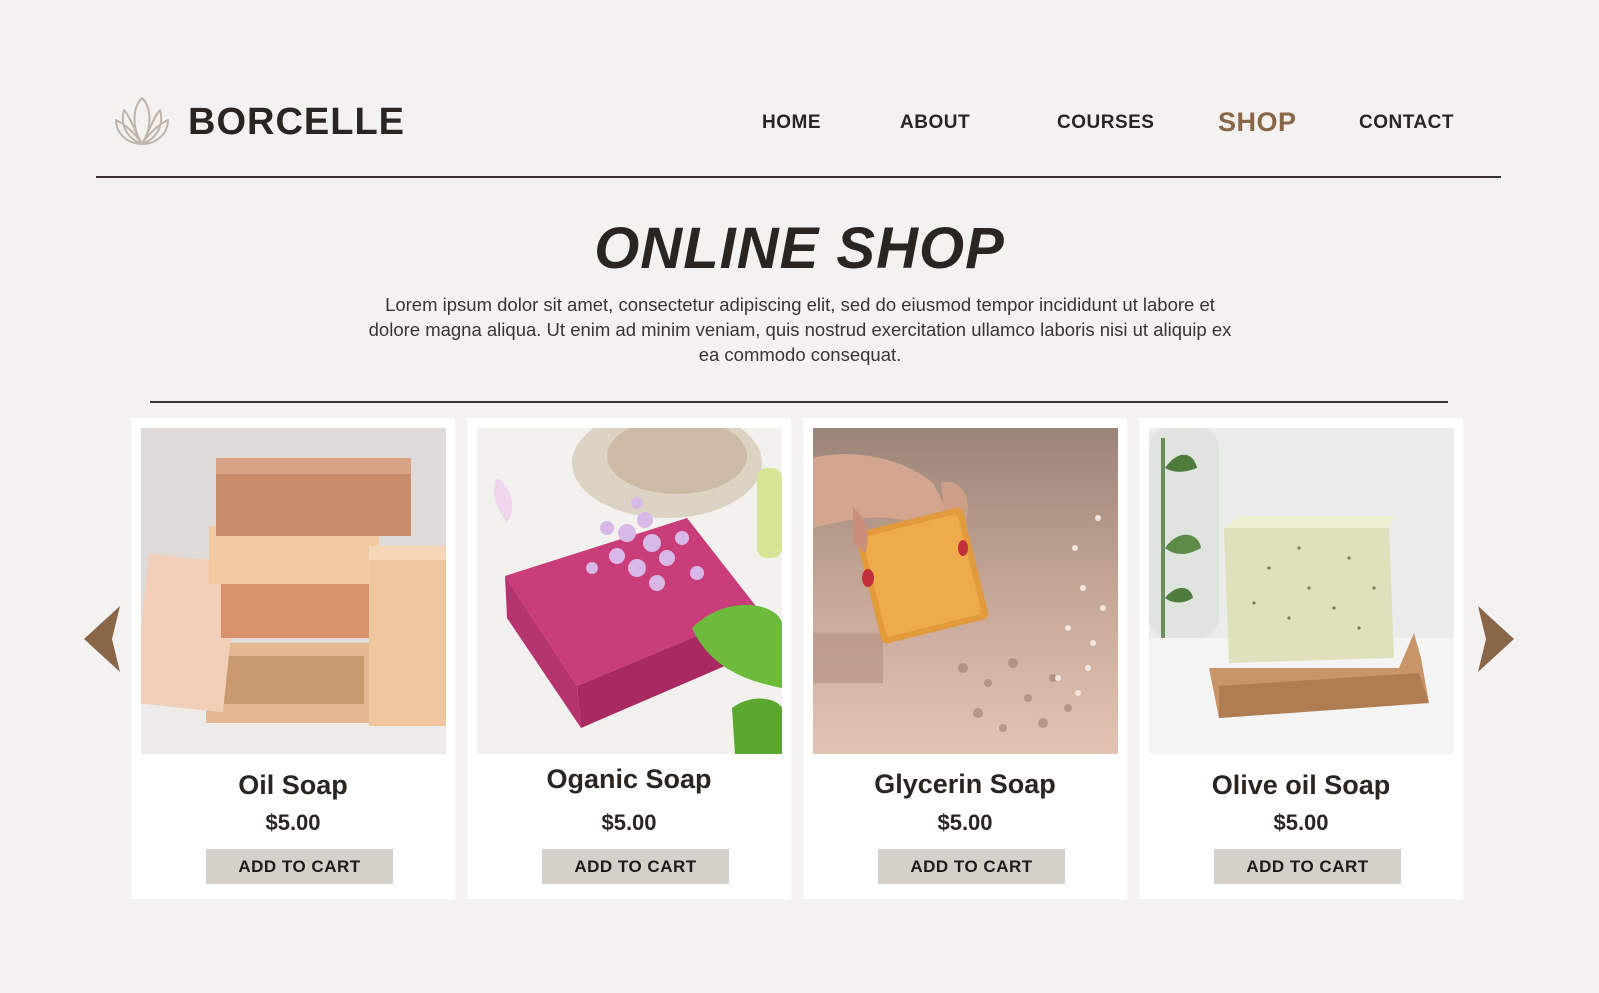 Image resolution: width=1599 pixels, height=993 pixels. I want to click on nav-courses: COURSES, so click(1105, 123).